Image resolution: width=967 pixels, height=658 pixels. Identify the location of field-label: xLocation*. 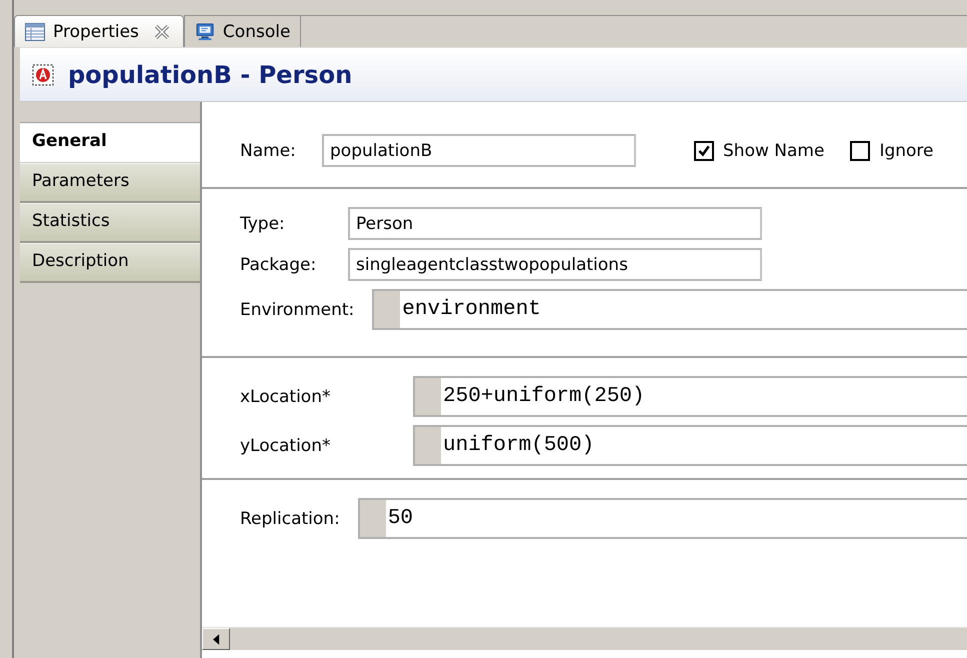
(286, 396).